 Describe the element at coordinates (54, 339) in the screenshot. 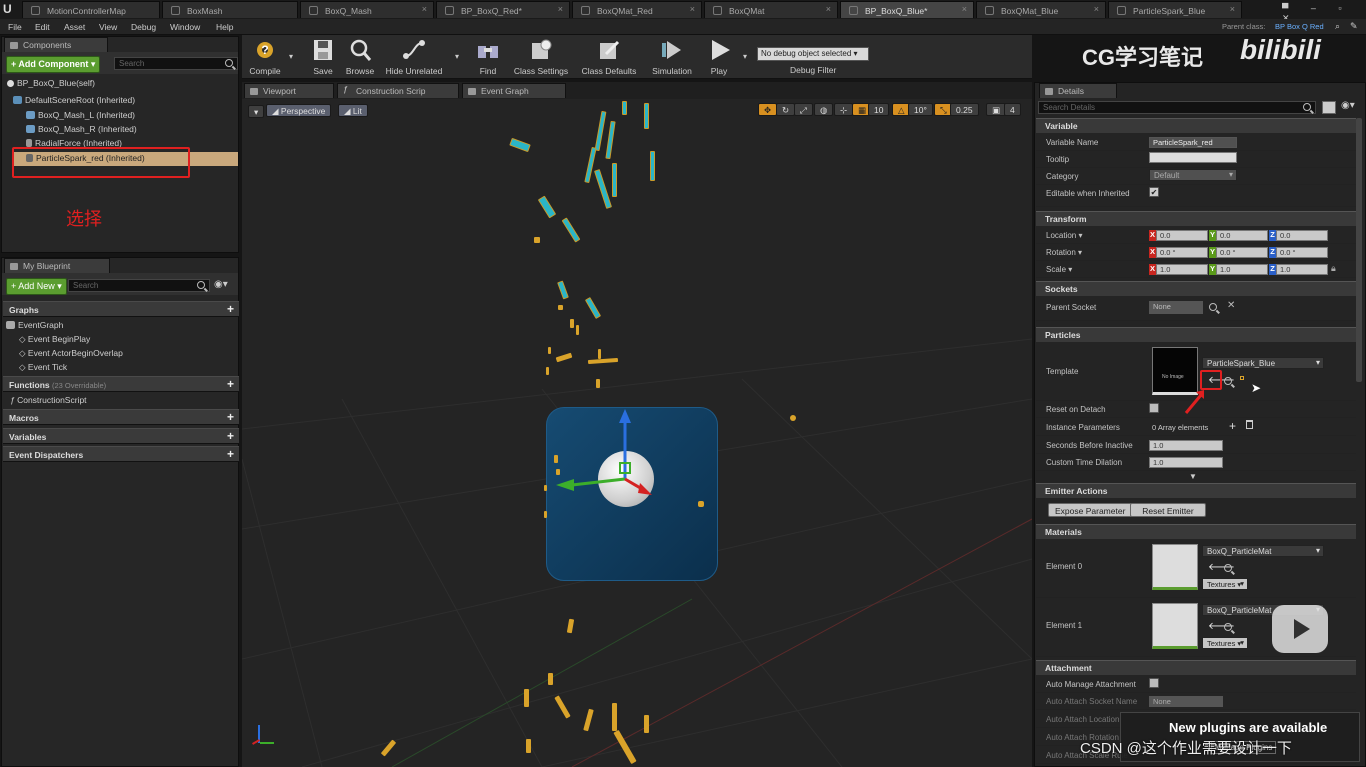

I see `event-begin-play: ◇ Event BeginPlay` at that location.